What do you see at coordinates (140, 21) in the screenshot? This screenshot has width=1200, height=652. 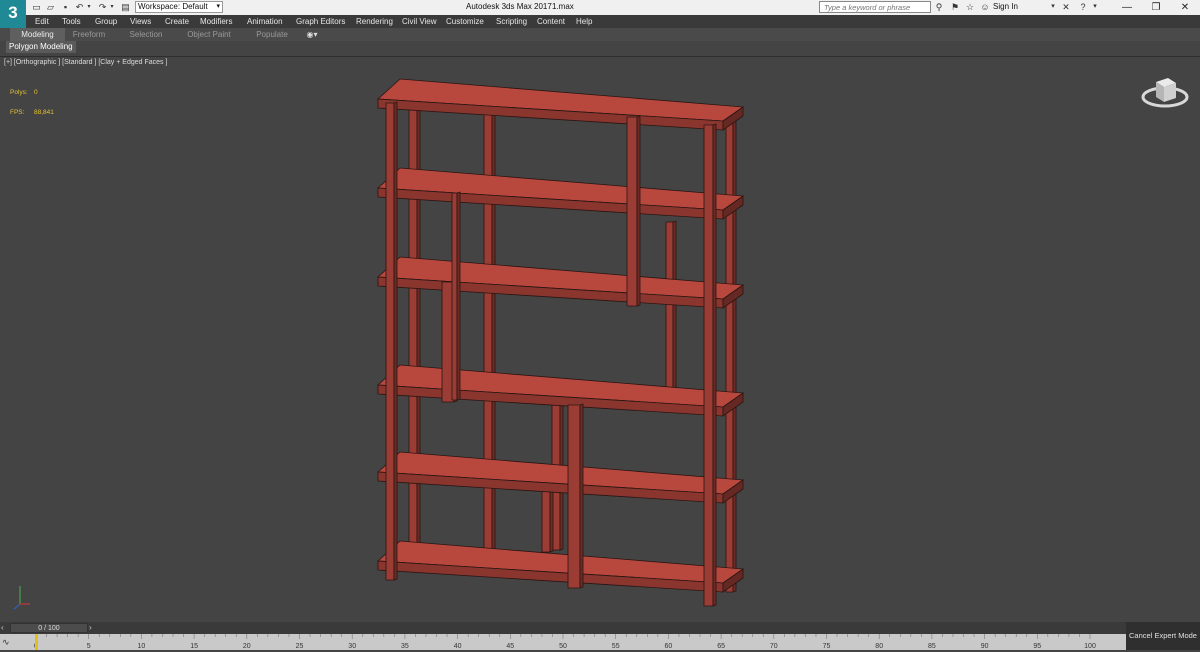 I see `menu-views: Views` at bounding box center [140, 21].